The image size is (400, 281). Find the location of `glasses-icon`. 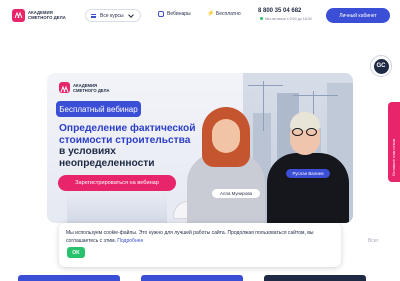

glasses-icon is located at coordinates (305, 132).